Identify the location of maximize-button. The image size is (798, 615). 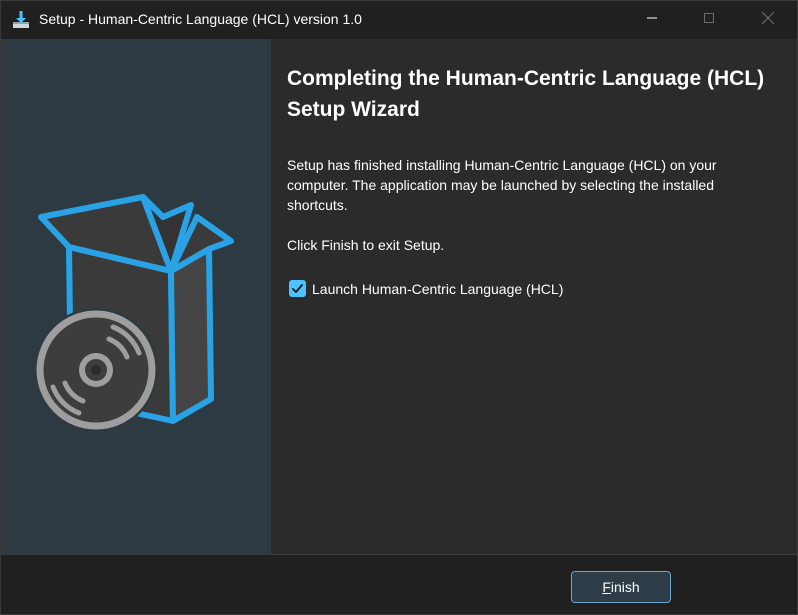
(709, 20).